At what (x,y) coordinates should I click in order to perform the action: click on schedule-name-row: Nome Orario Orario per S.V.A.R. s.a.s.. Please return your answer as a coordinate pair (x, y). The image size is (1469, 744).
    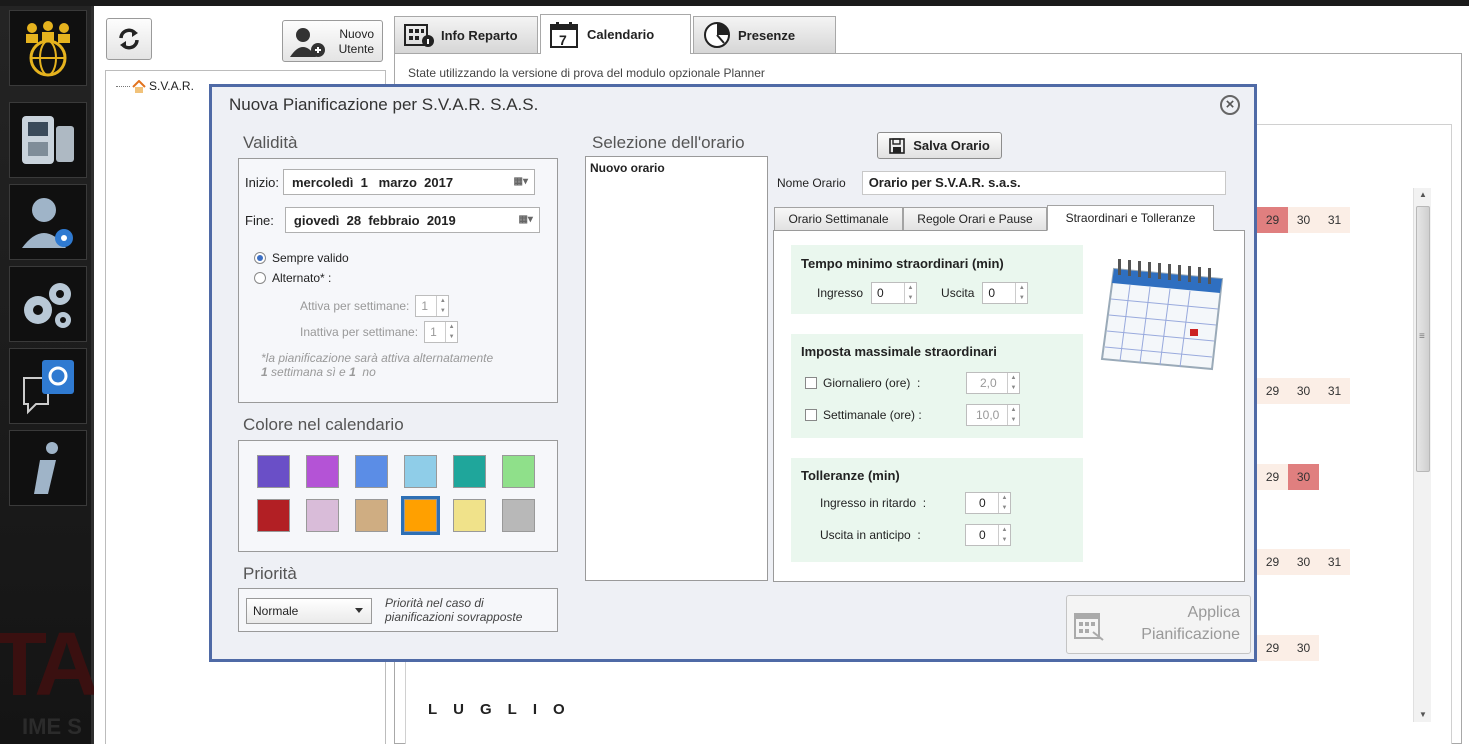
    Looking at the image, I should click on (1001, 183).